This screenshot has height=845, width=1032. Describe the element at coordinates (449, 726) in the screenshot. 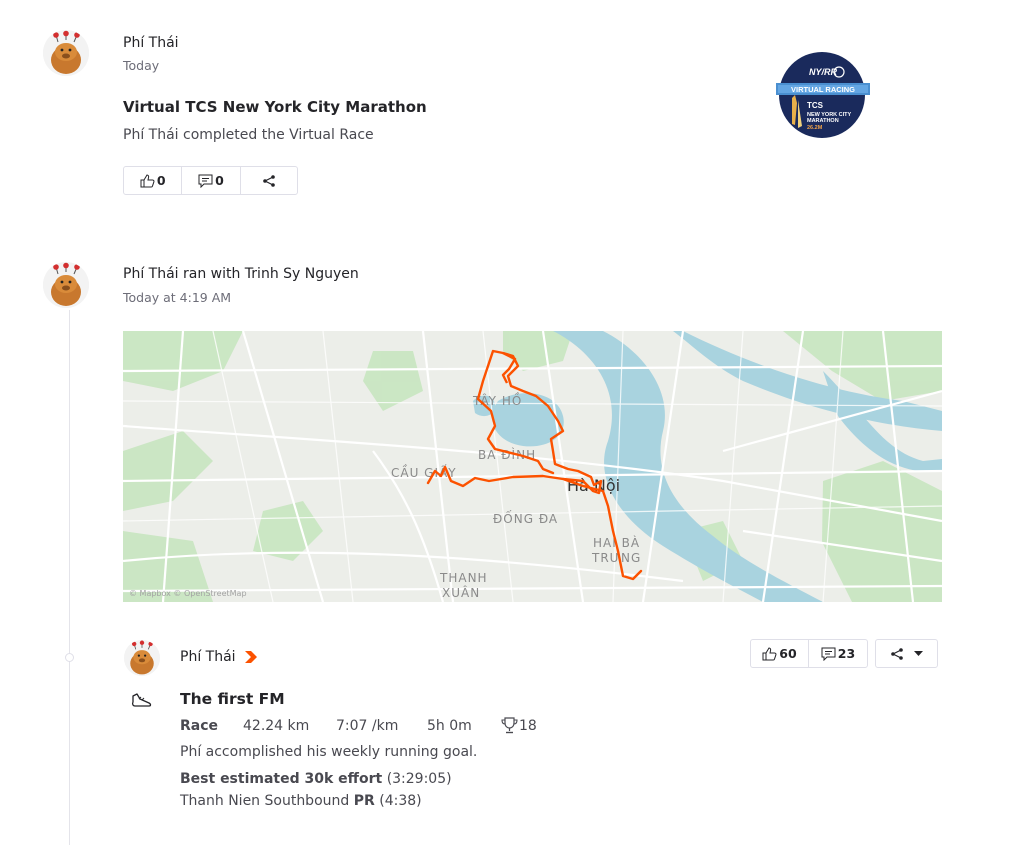

I see `activity-time: 5h 0m` at that location.